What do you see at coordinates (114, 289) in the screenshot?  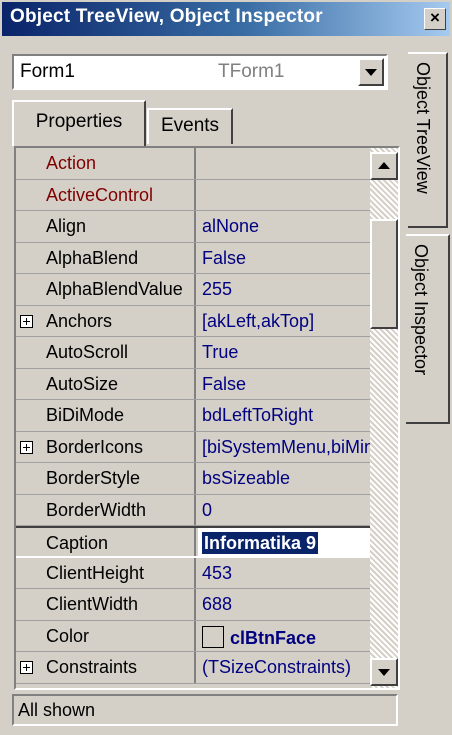 I see `property-name-text: AlphaBlendValue` at bounding box center [114, 289].